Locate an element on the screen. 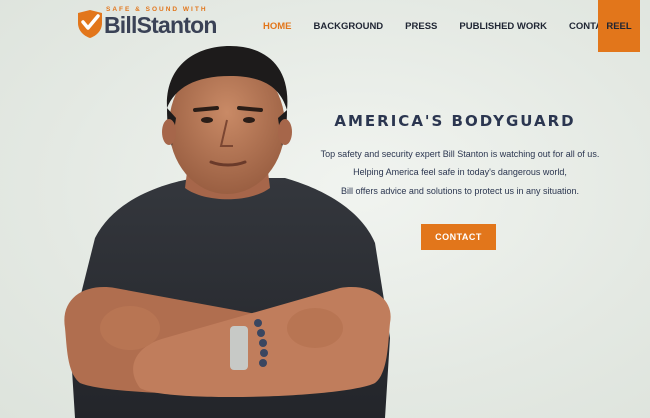 Image resolution: width=650 pixels, height=418 pixels. contact-button: CONTACT is located at coordinates (458, 237).